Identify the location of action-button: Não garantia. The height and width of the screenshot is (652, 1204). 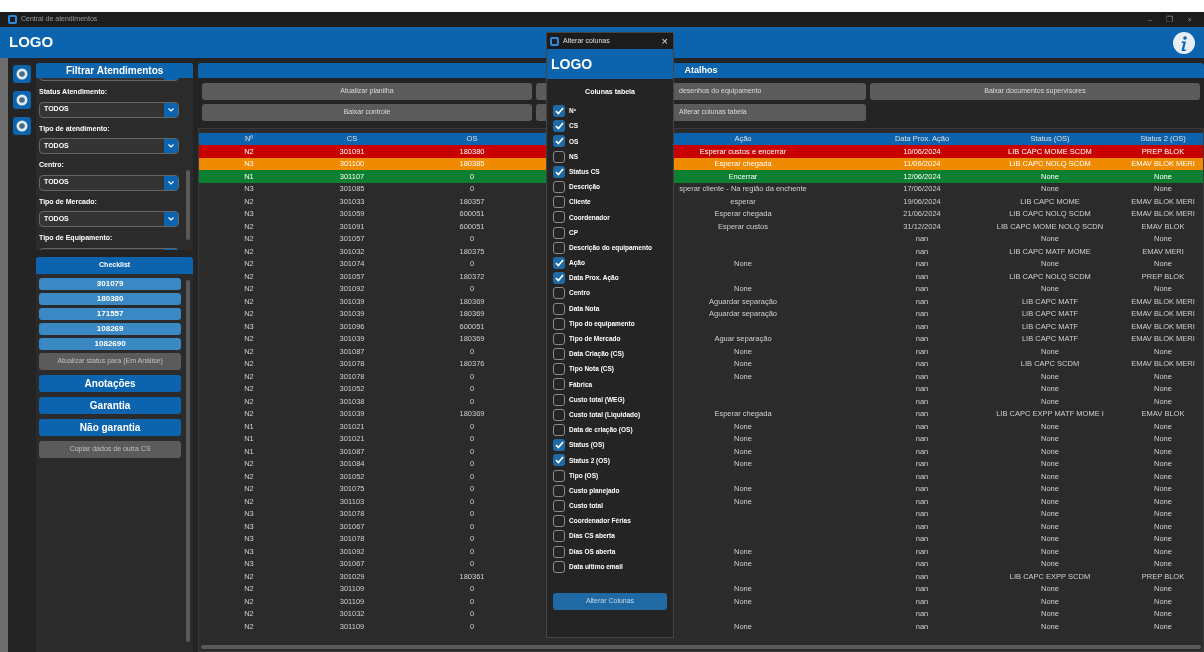
(110, 427).